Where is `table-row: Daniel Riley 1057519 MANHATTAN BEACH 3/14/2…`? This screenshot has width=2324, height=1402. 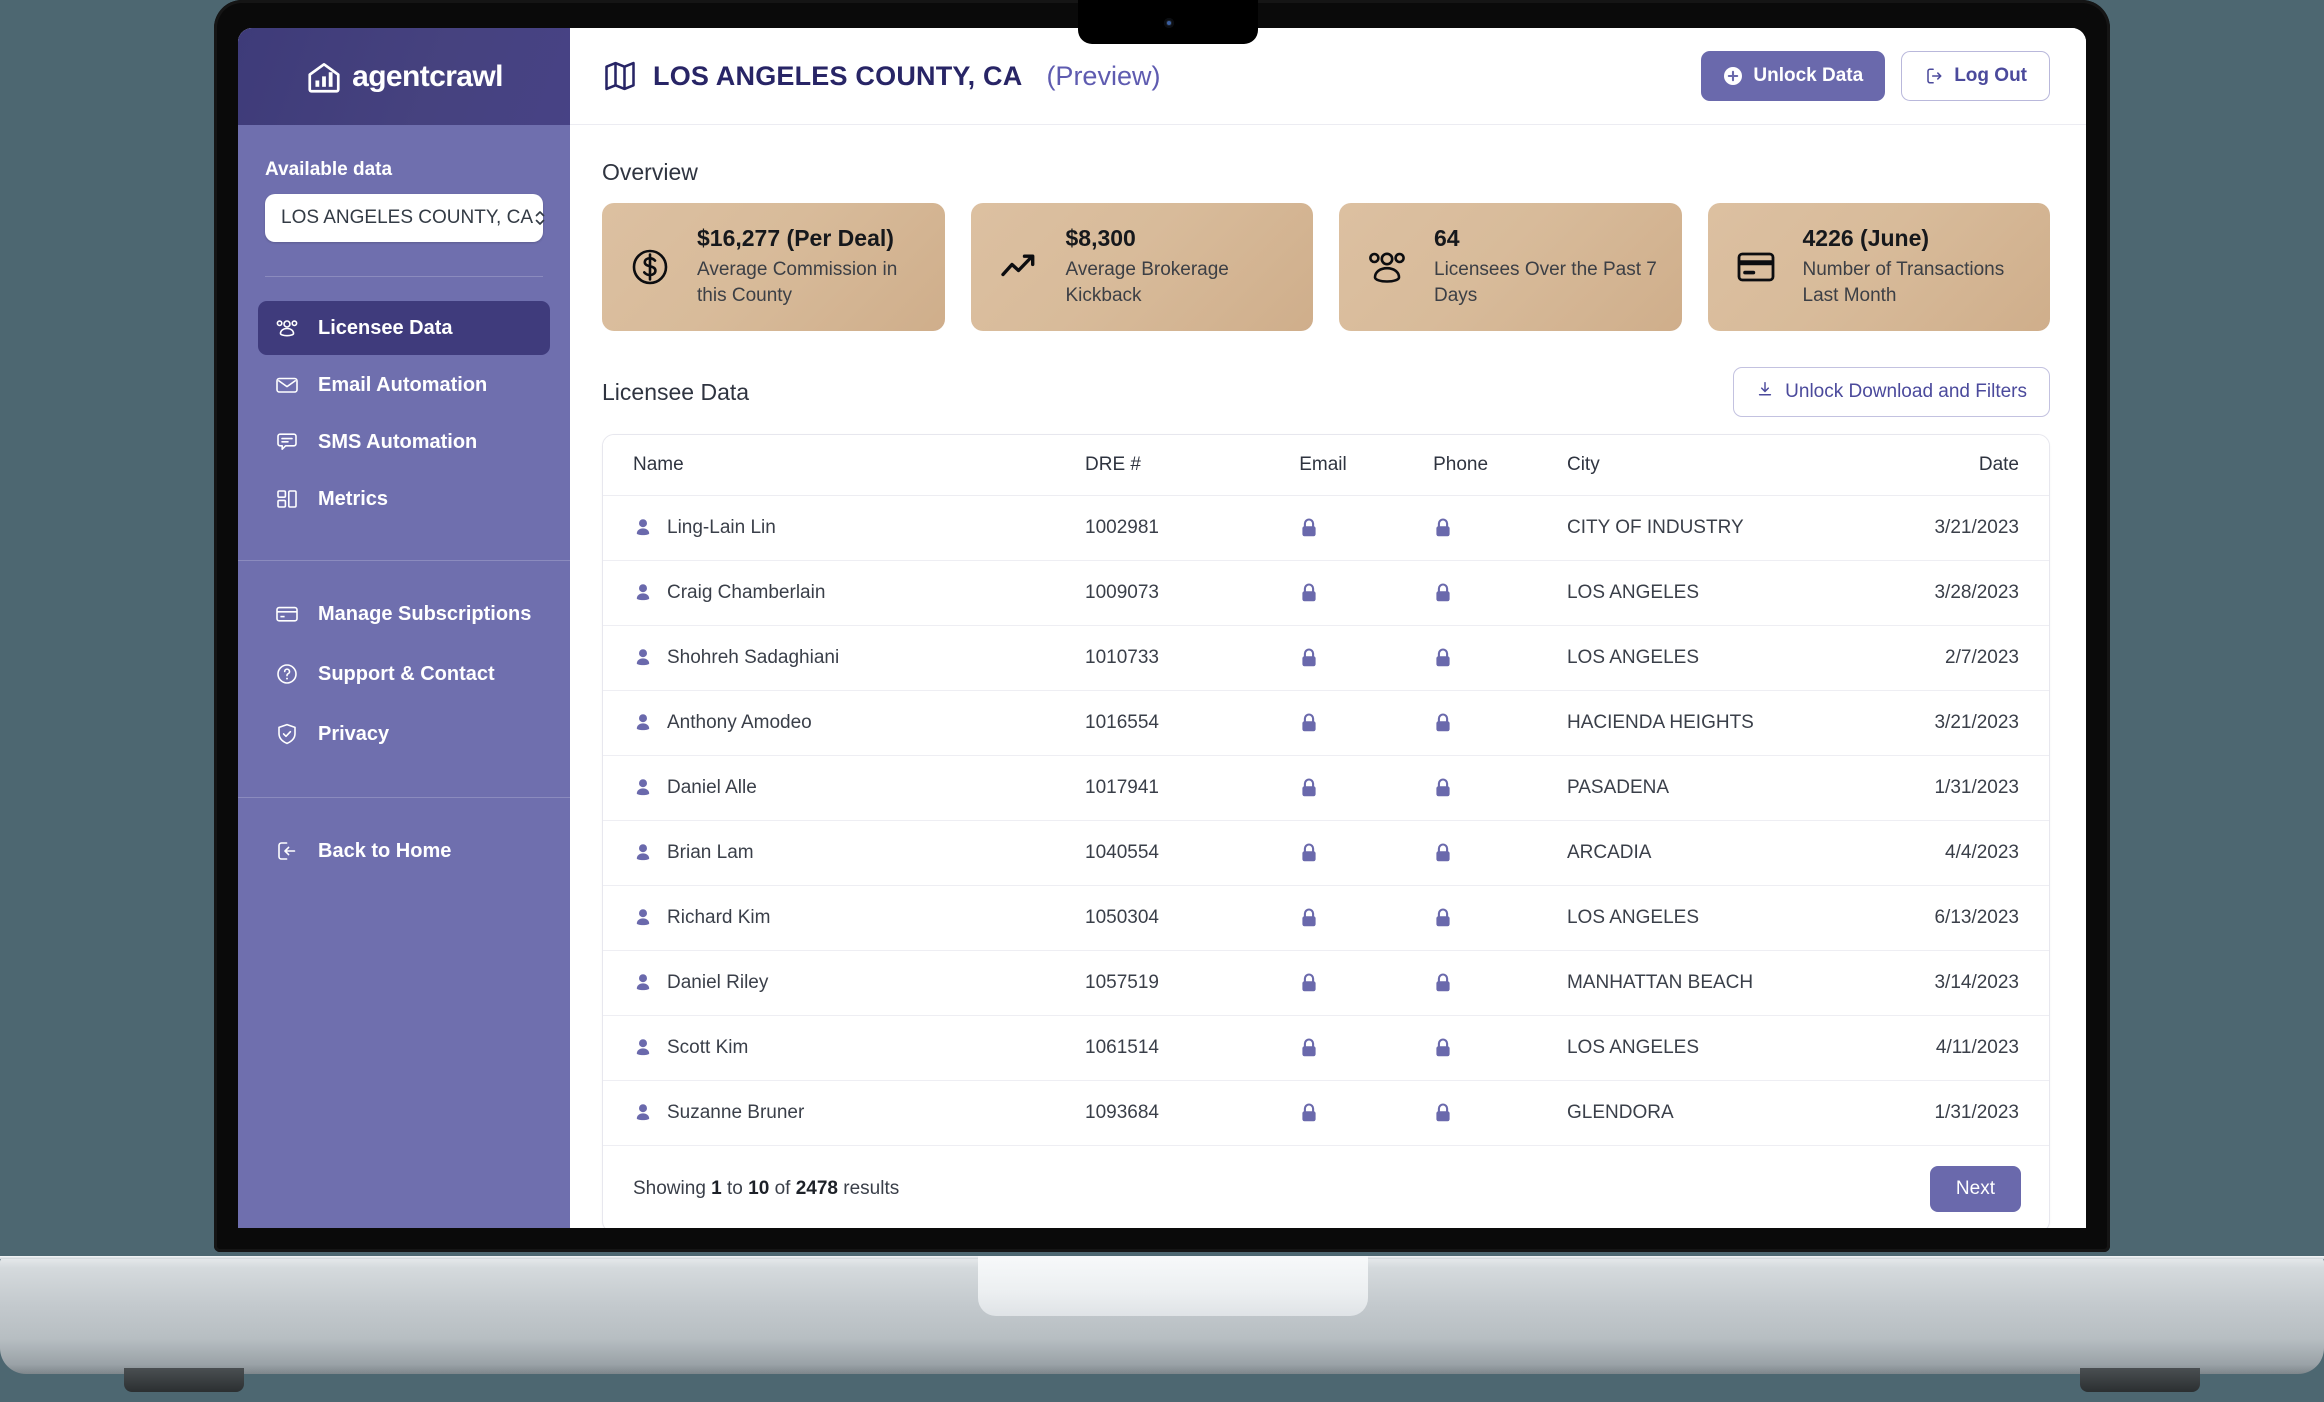 table-row: Daniel Riley 1057519 MANHATTAN BEACH 3/14/2… is located at coordinates (1326, 983).